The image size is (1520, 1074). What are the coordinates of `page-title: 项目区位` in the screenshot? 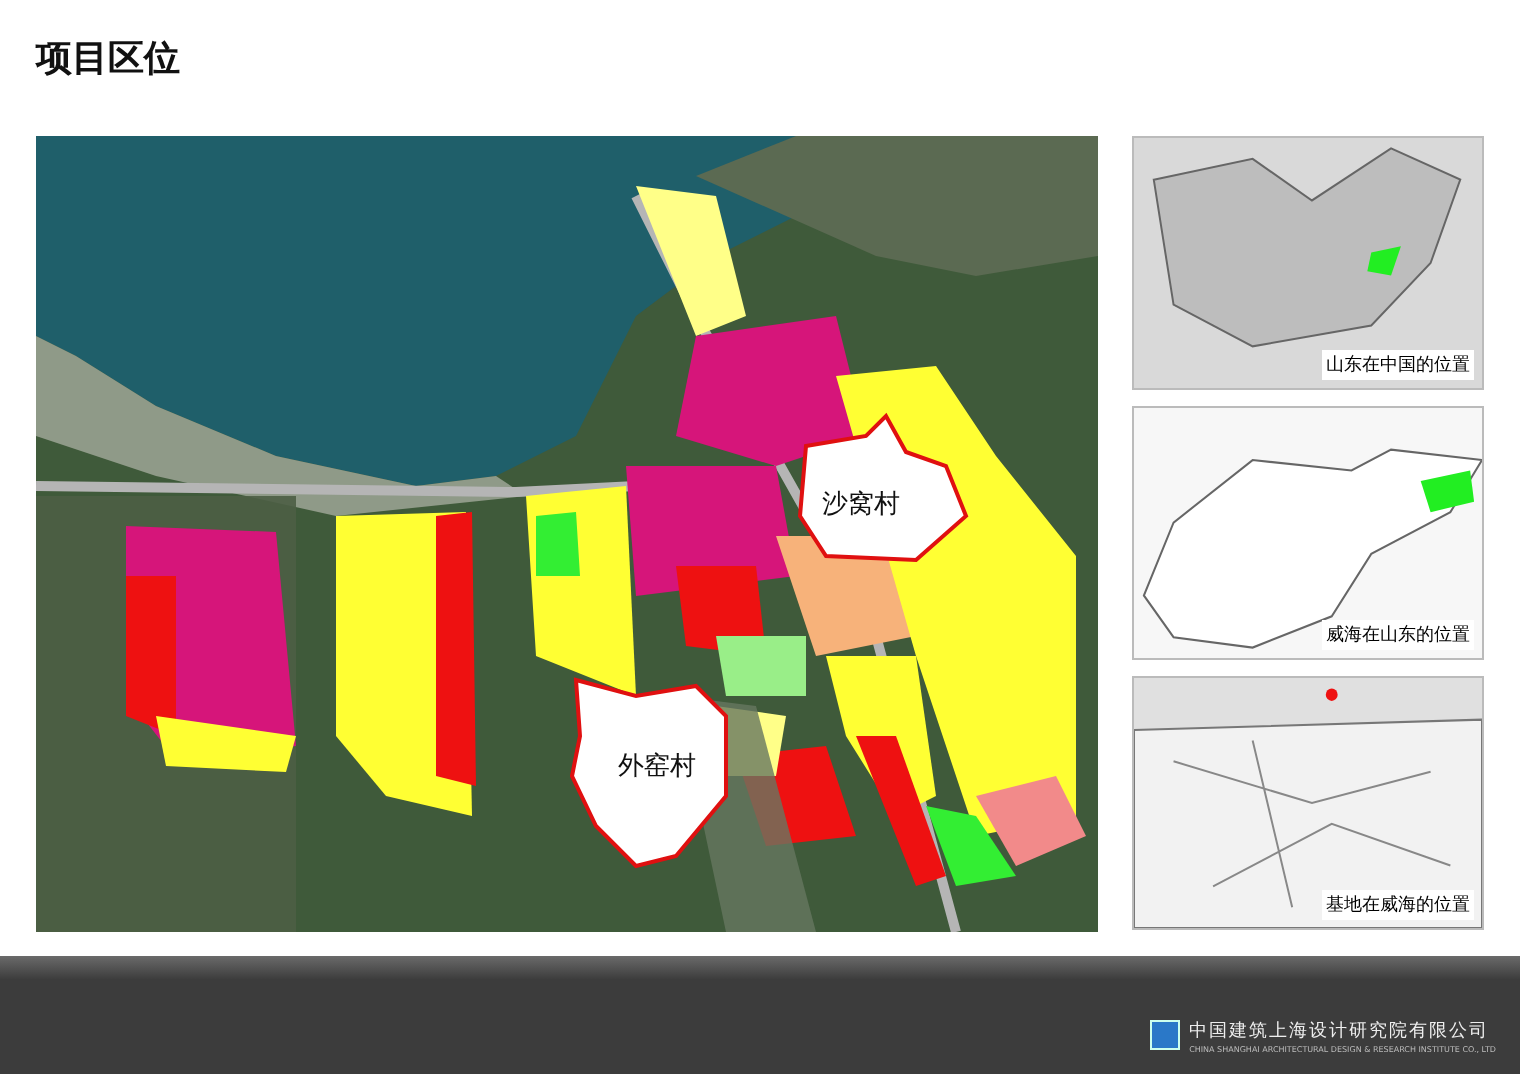 It's located at (109, 60).